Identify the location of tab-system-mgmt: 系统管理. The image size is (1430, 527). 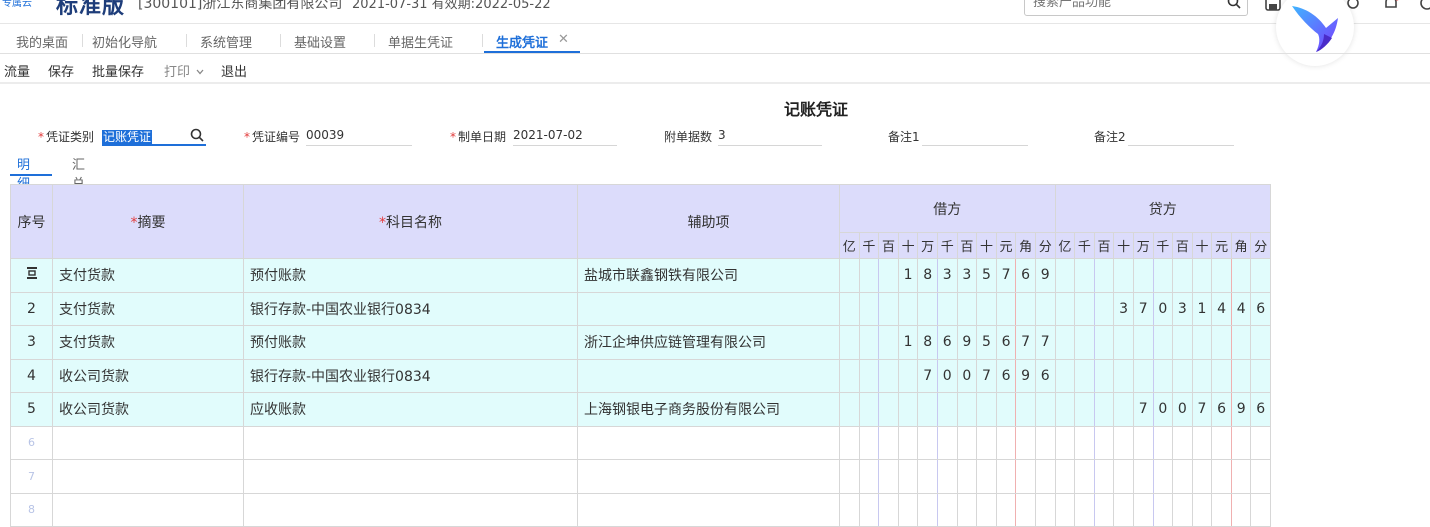
(226, 41).